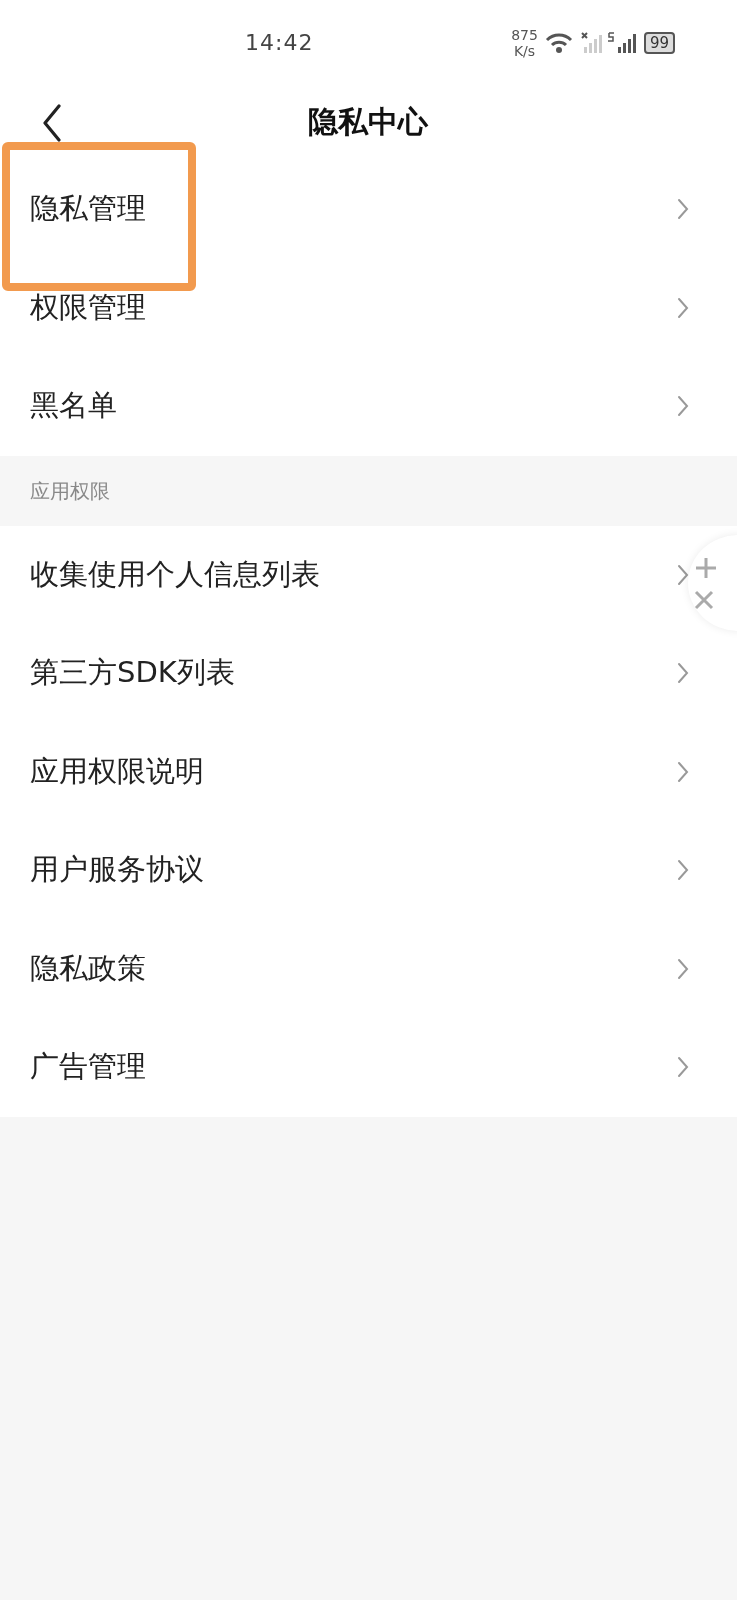  Describe the element at coordinates (704, 600) in the screenshot. I see `close-icon` at that location.